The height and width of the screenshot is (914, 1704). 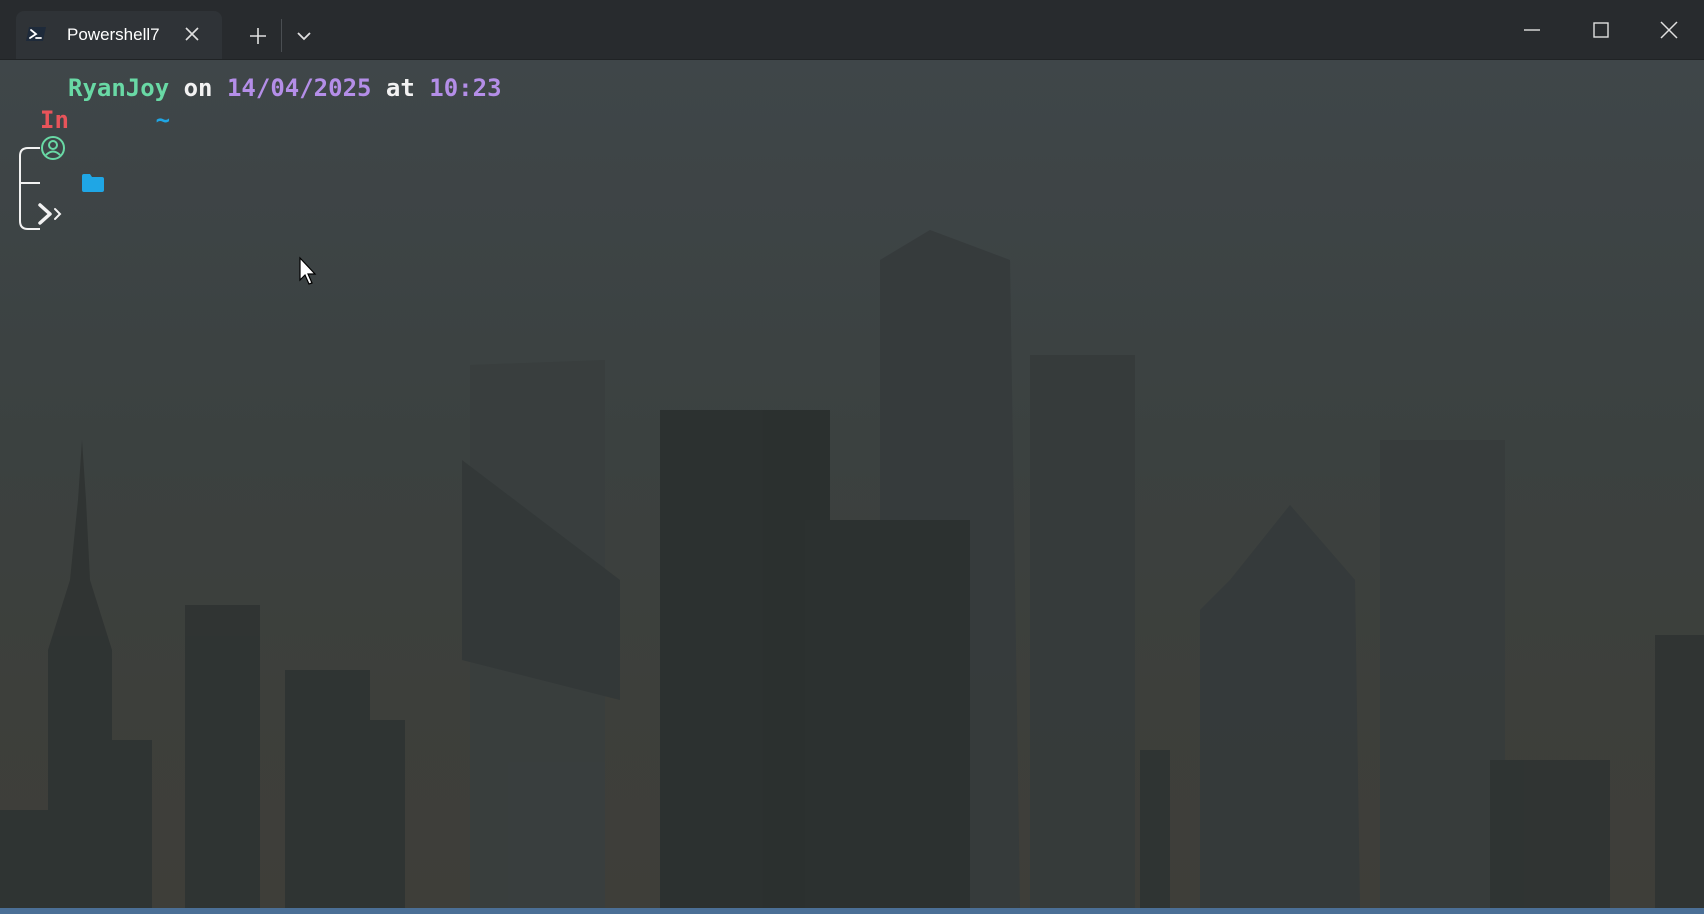 I want to click on prompt-user: RyanJoy, so click(x=119, y=88).